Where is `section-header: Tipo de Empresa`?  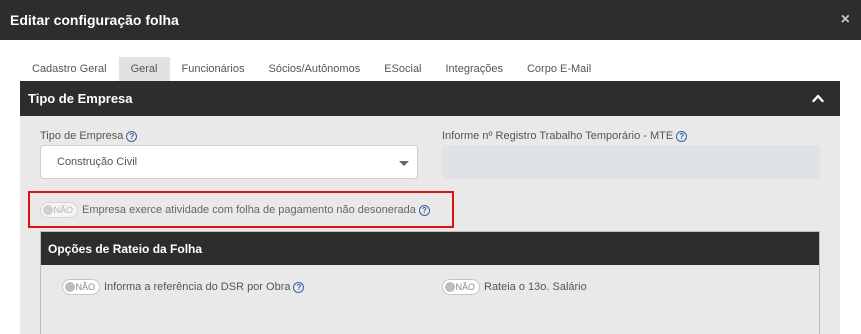 section-header: Tipo de Empresa is located at coordinates (430, 98).